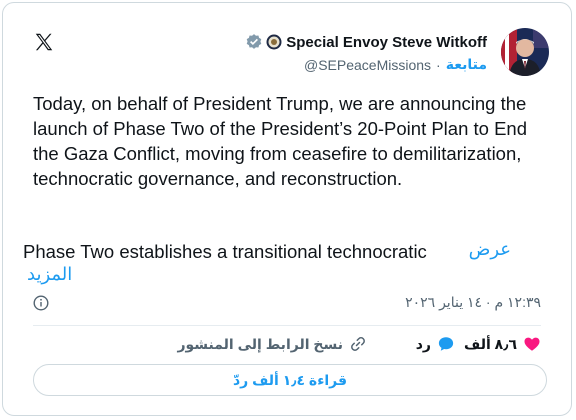  I want to click on divider, so click(287, 325).